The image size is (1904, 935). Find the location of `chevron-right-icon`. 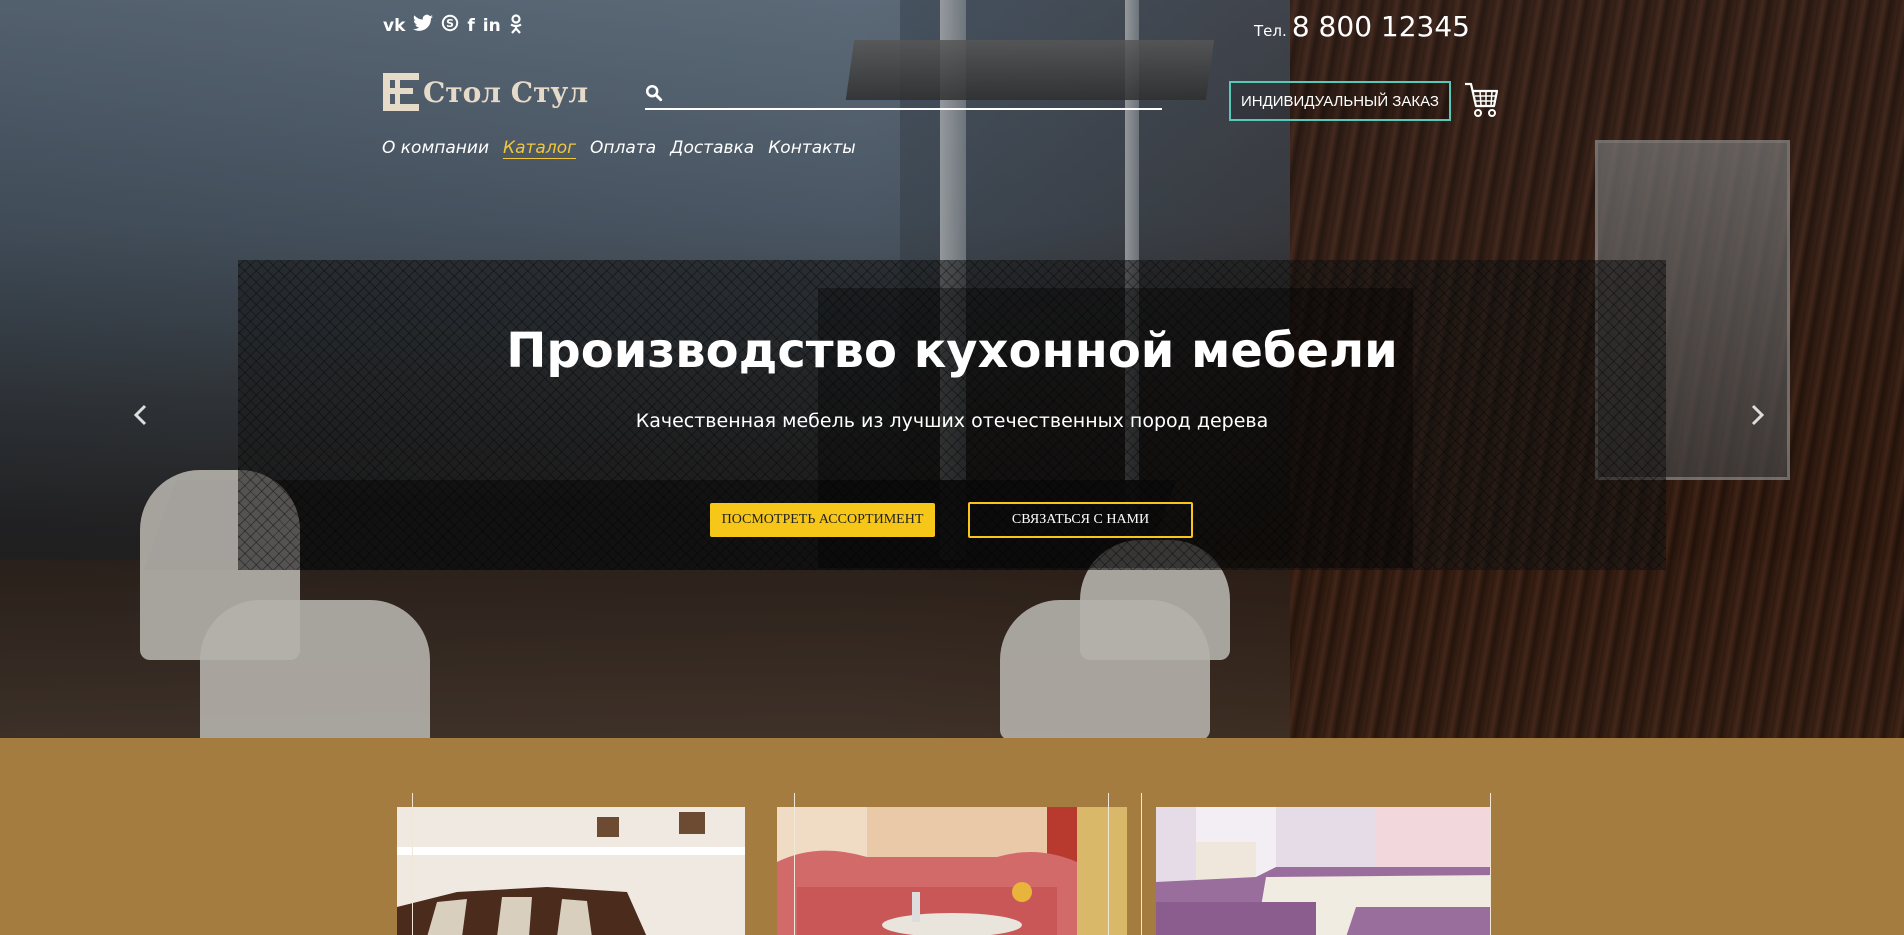

chevron-right-icon is located at coordinates (1757, 415).